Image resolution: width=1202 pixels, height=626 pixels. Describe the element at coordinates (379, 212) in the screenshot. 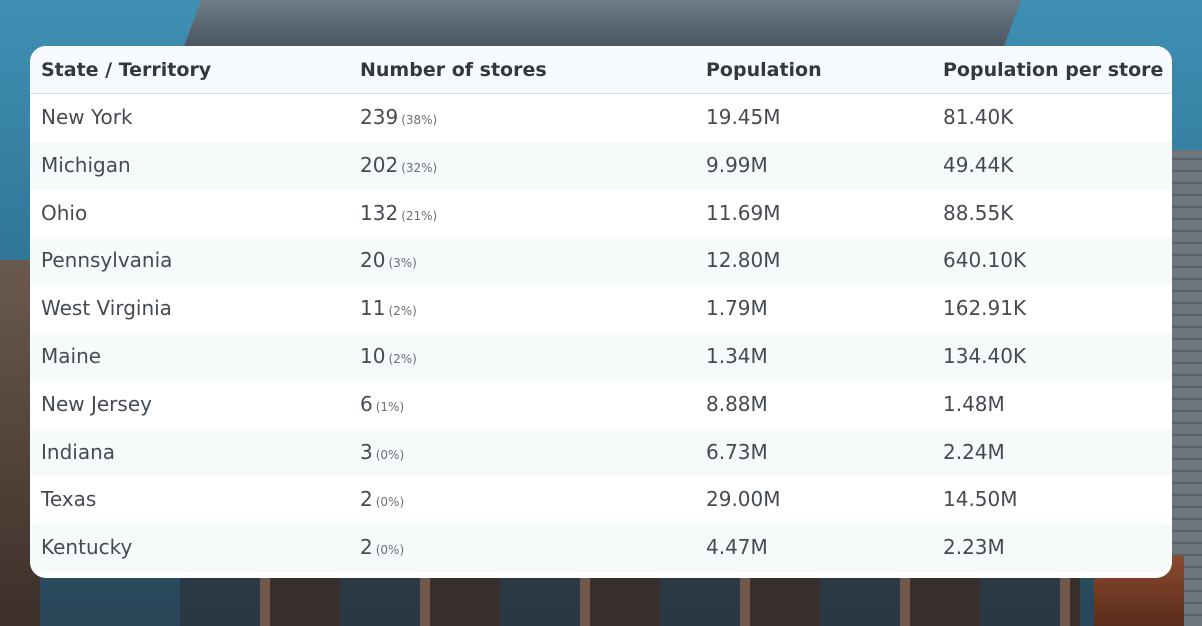

I see `store-count: 132` at that location.